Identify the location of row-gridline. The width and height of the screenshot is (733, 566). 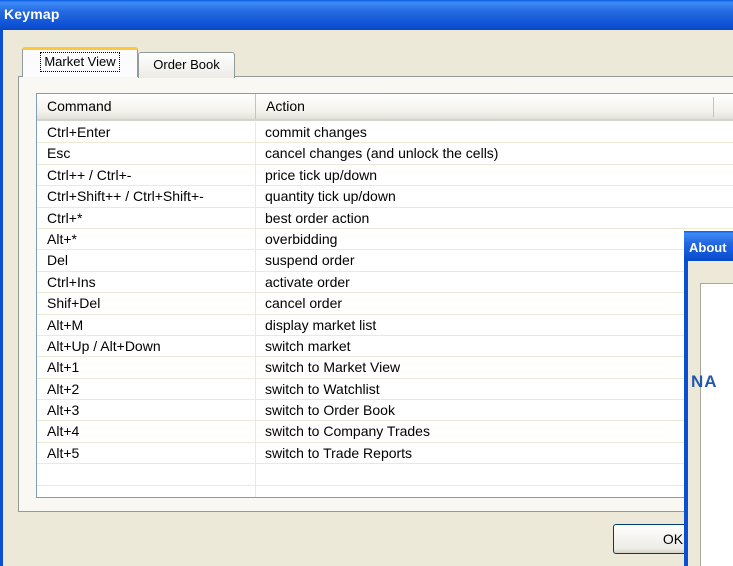
(385, 485).